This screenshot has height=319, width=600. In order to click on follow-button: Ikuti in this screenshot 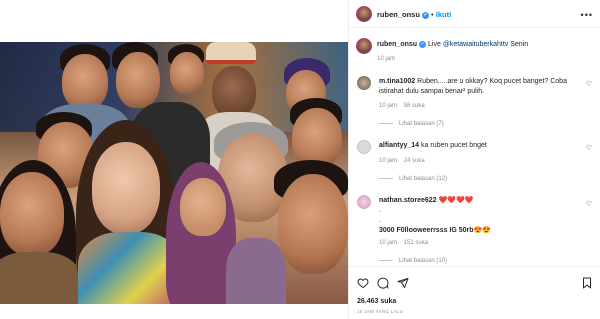, I will do `click(443, 14)`.